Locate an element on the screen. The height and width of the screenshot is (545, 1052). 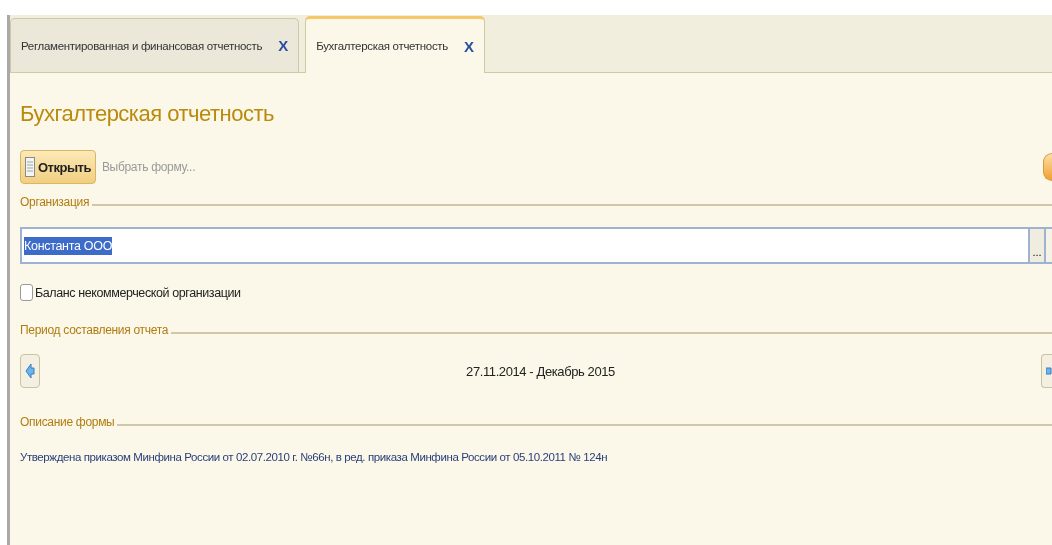
checkbox-label: Баланс некоммерческой организации is located at coordinates (138, 292).